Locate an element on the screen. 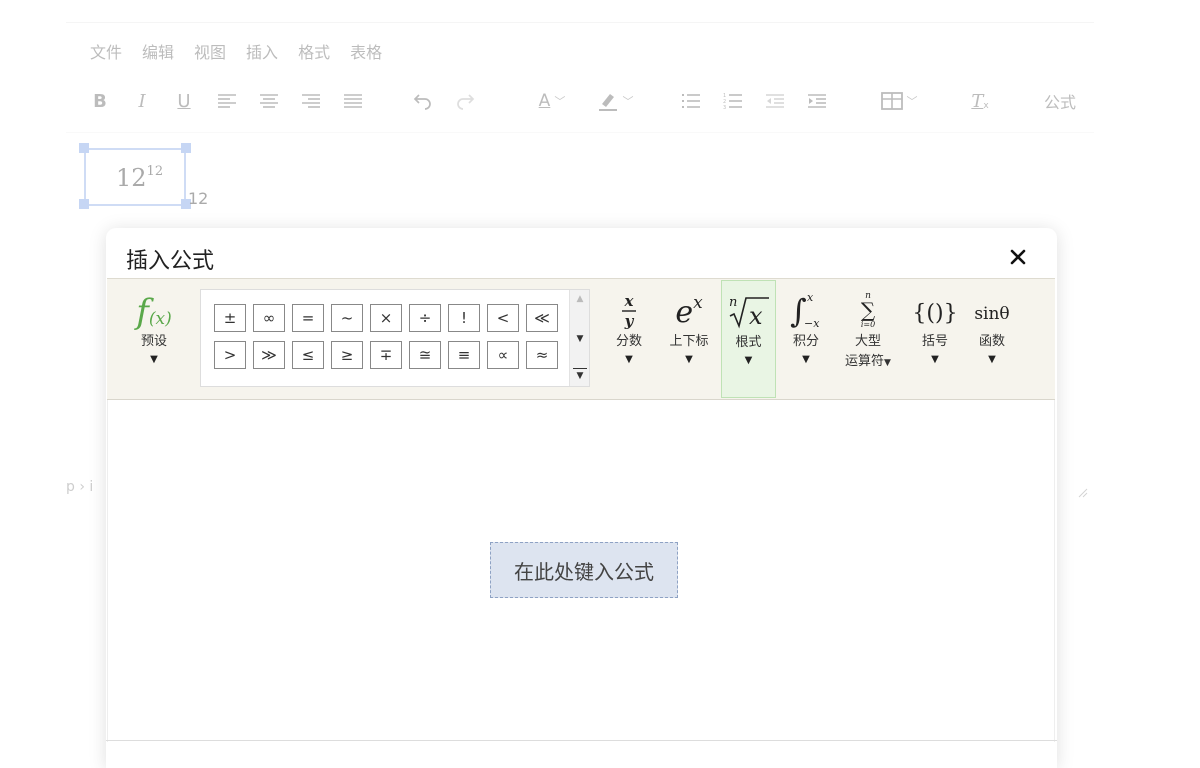 Image resolution: width=1200 pixels, height=768 pixels. symbol-button: ∝ is located at coordinates (503, 355).